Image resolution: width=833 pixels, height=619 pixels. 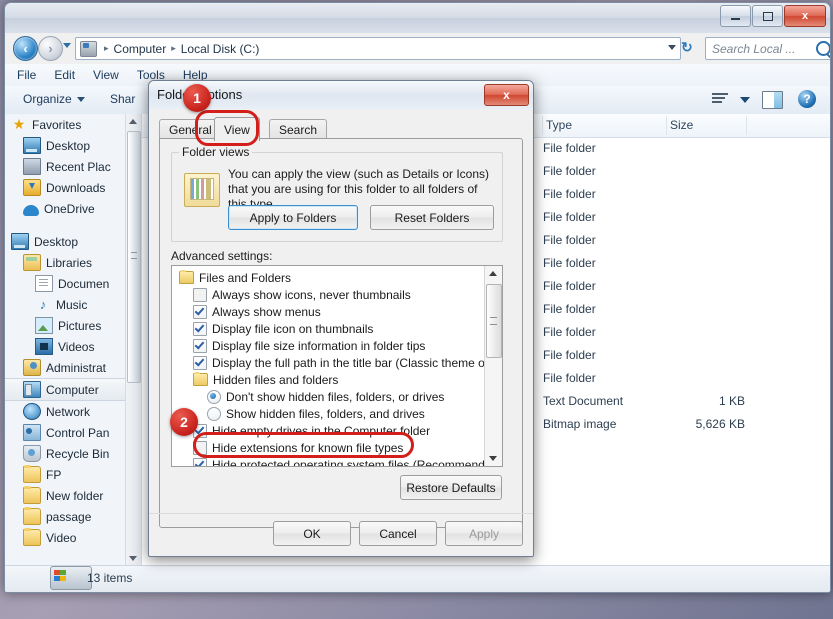 What do you see at coordinates (200, 328) in the screenshot?
I see `checkbox-display-file-icon-on-thumbnails` at bounding box center [200, 328].